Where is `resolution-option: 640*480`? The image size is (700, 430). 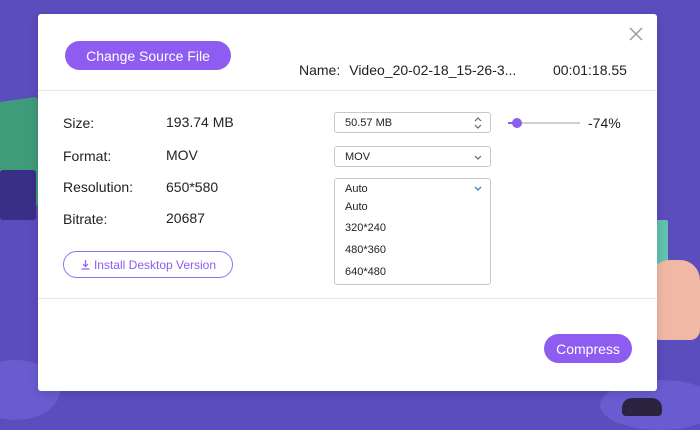 resolution-option: 640*480 is located at coordinates (415, 272).